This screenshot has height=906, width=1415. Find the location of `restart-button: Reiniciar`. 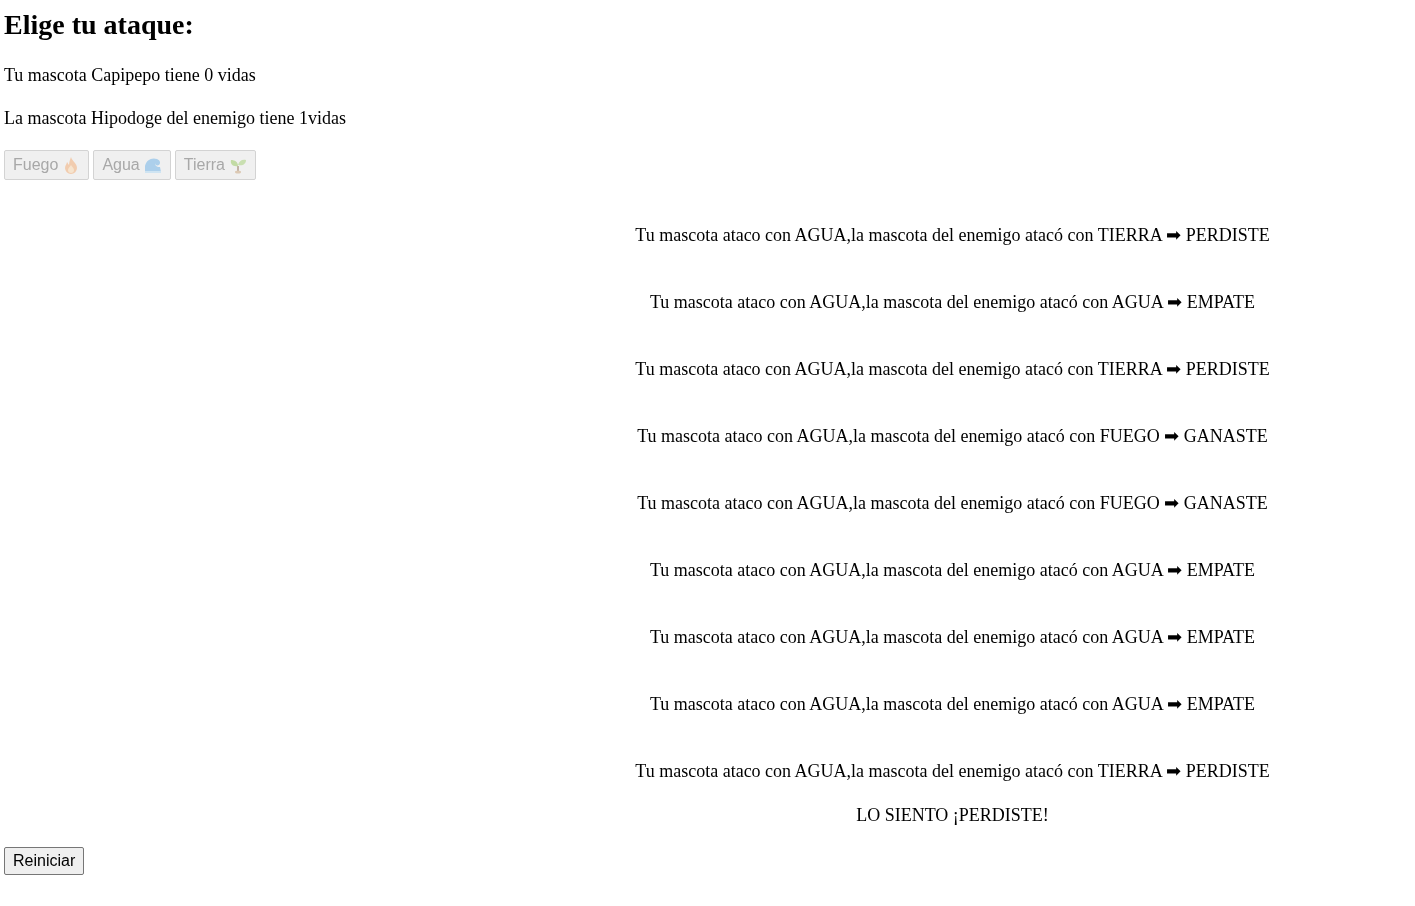

restart-button: Reiniciar is located at coordinates (44, 860).